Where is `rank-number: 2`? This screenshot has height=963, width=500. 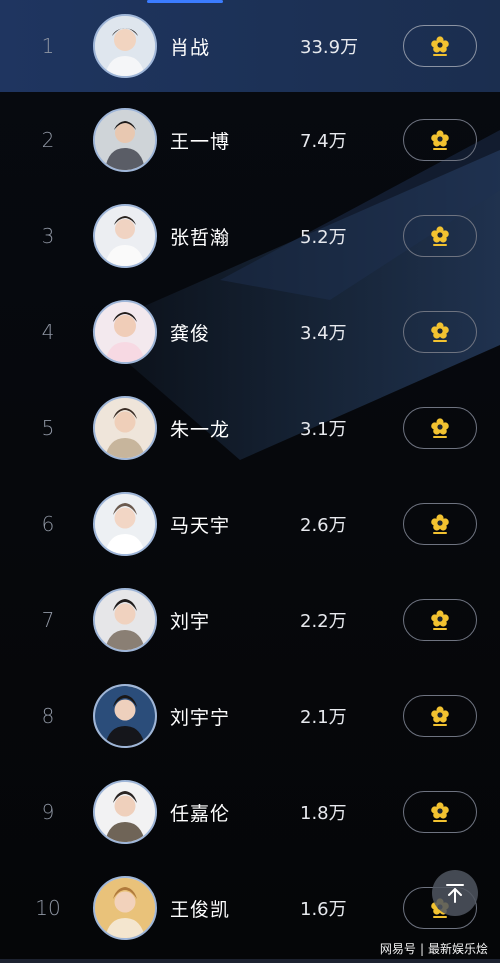 rank-number: 2 is located at coordinates (48, 140).